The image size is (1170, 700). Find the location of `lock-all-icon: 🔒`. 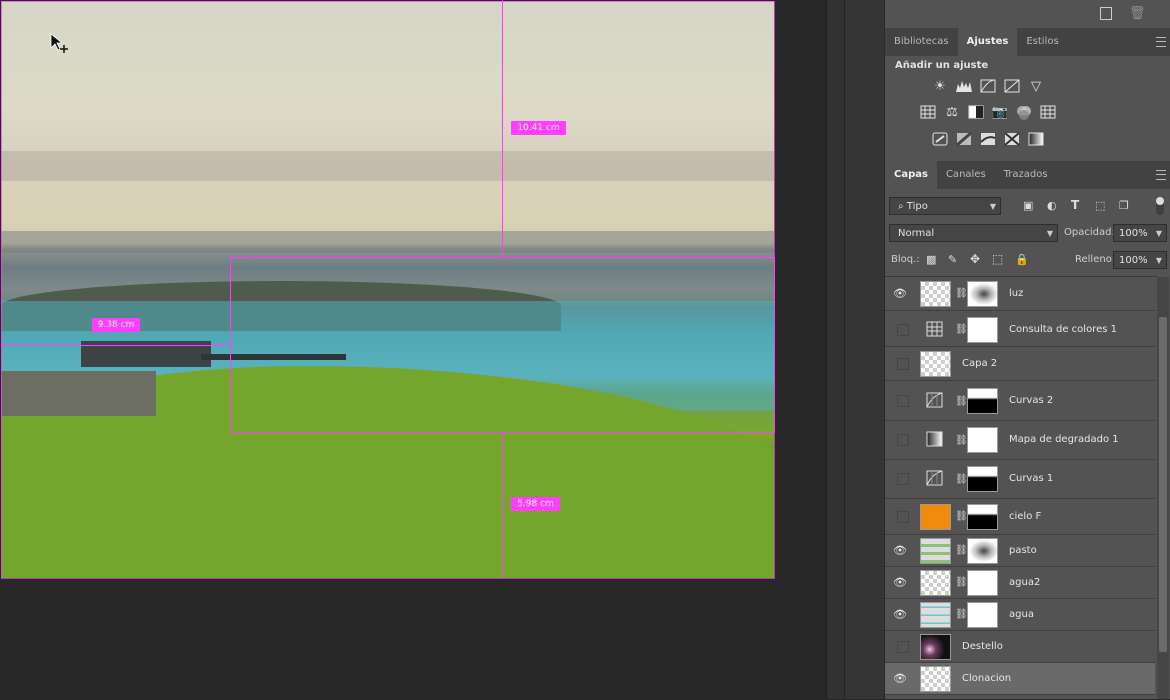

lock-all-icon: 🔒 is located at coordinates (1022, 259).